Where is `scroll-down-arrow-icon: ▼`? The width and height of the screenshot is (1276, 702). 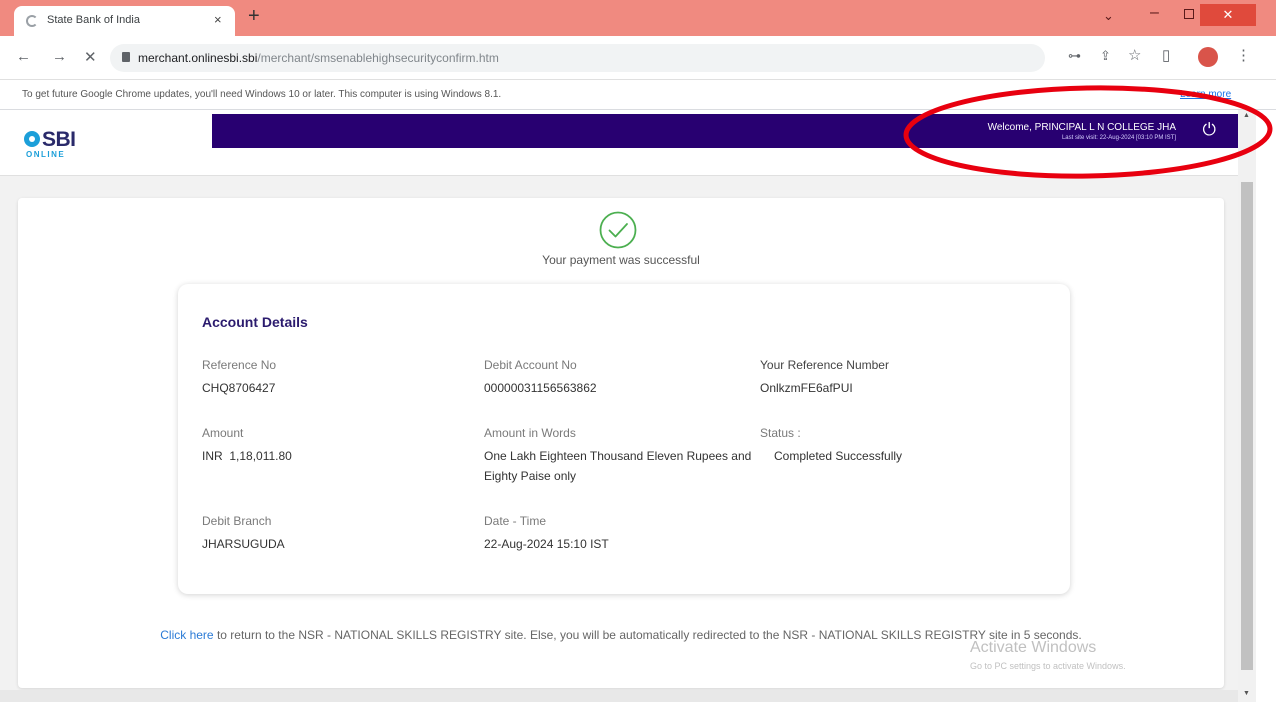 scroll-down-arrow-icon: ▼ is located at coordinates (1246, 693).